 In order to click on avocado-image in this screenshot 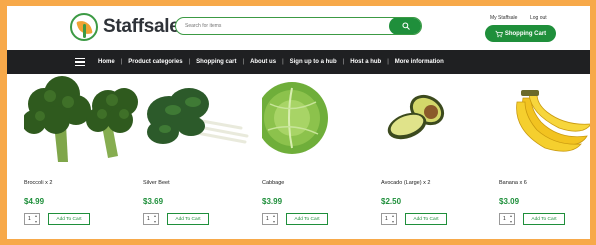, I will do `click(440, 119)`.